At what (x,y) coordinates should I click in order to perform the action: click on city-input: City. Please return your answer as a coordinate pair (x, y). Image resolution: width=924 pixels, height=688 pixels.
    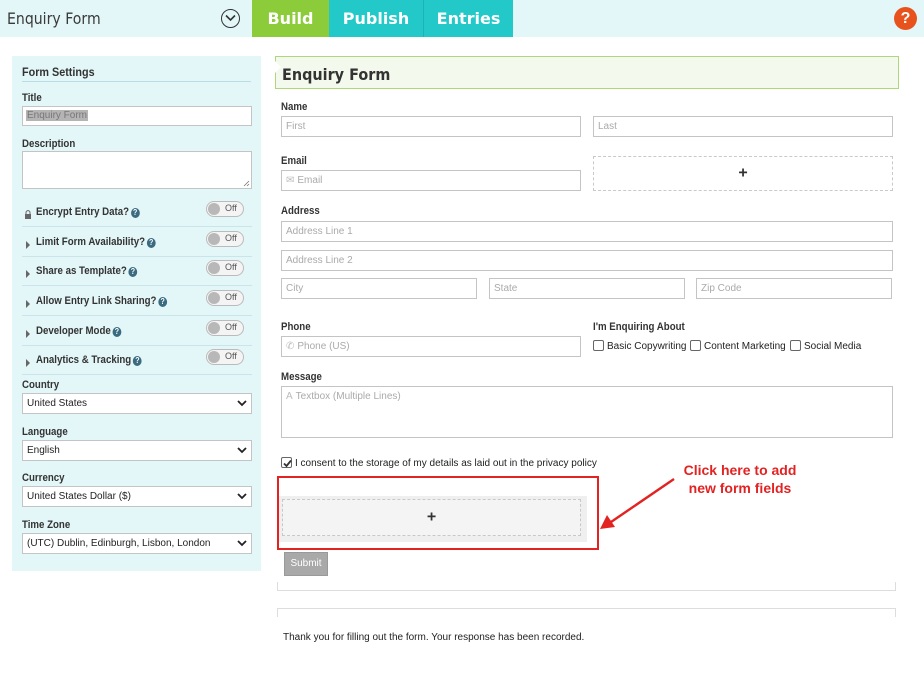
    Looking at the image, I should click on (379, 288).